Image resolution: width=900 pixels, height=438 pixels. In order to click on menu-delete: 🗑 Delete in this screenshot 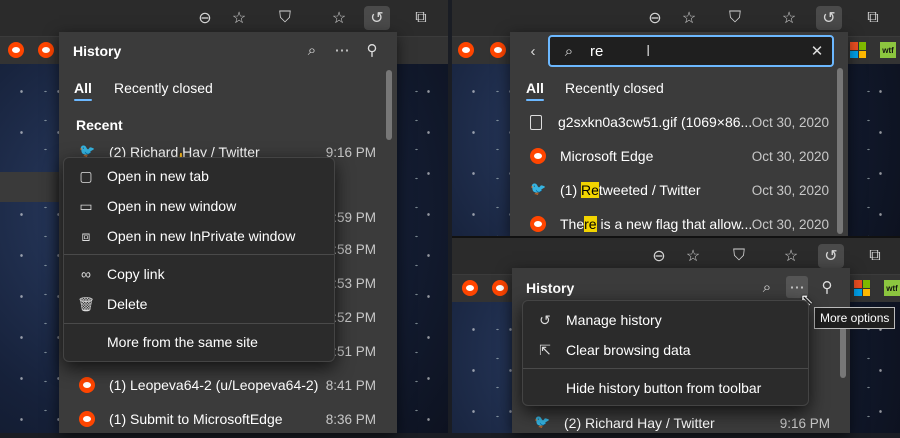, I will do `click(199, 304)`.